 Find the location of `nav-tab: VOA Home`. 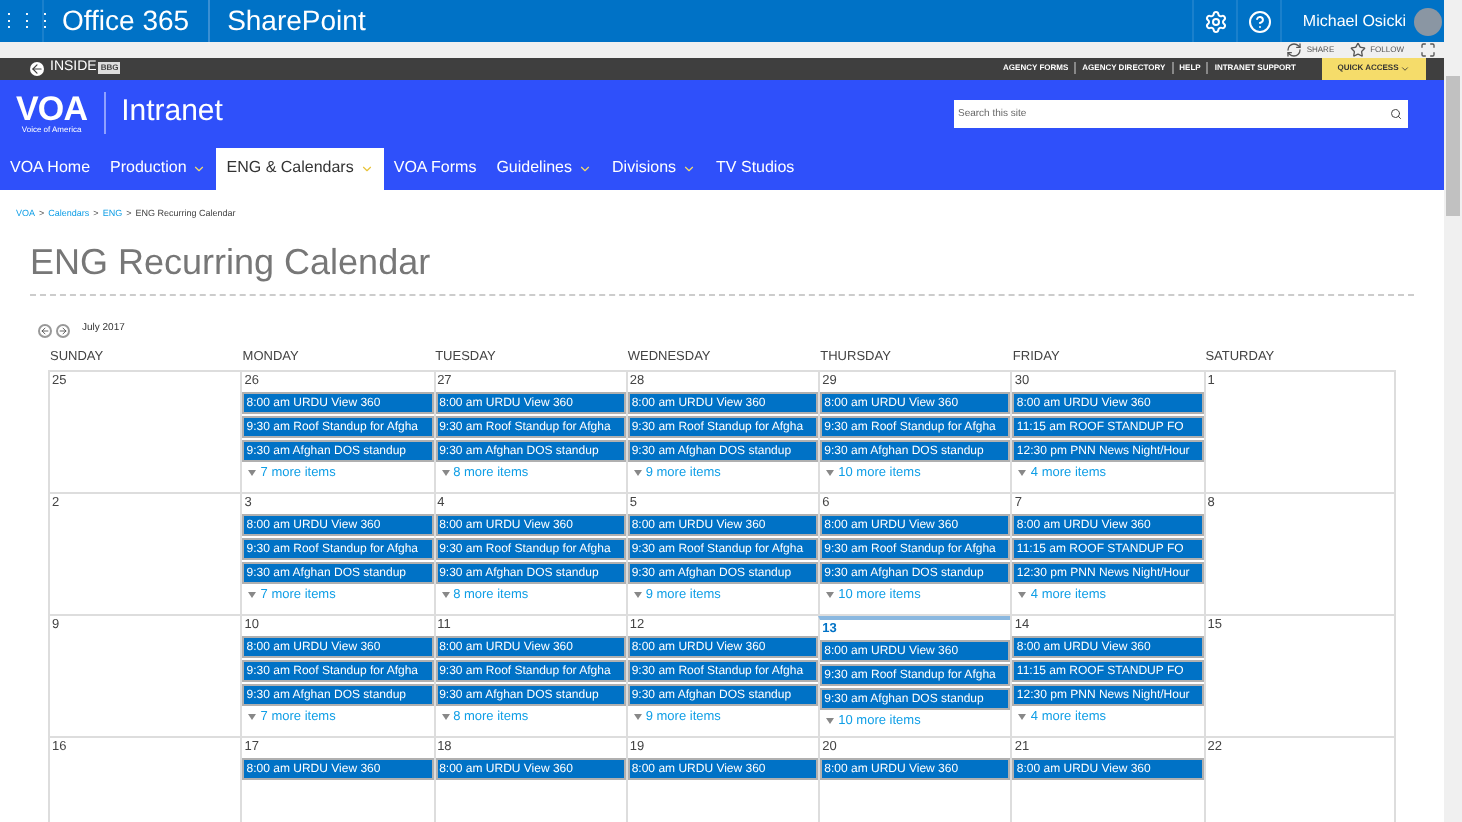

nav-tab: VOA Home is located at coordinates (50, 168).